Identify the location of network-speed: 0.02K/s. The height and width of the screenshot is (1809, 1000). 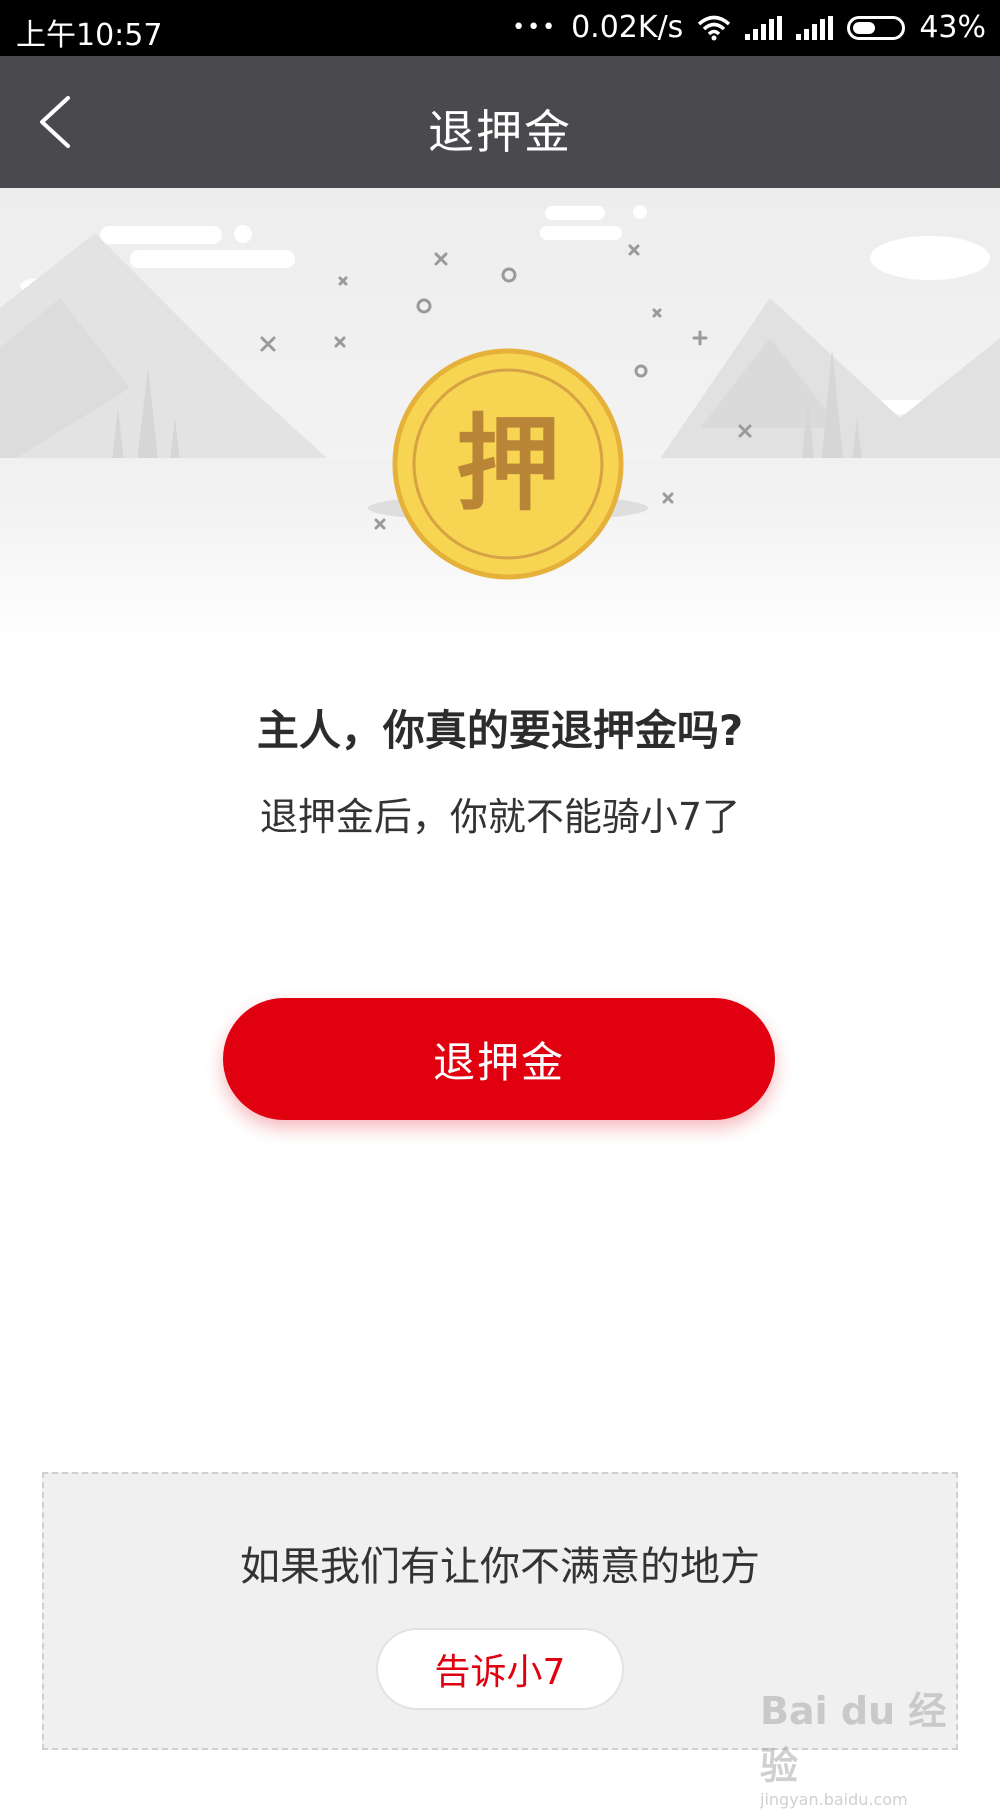
(627, 27).